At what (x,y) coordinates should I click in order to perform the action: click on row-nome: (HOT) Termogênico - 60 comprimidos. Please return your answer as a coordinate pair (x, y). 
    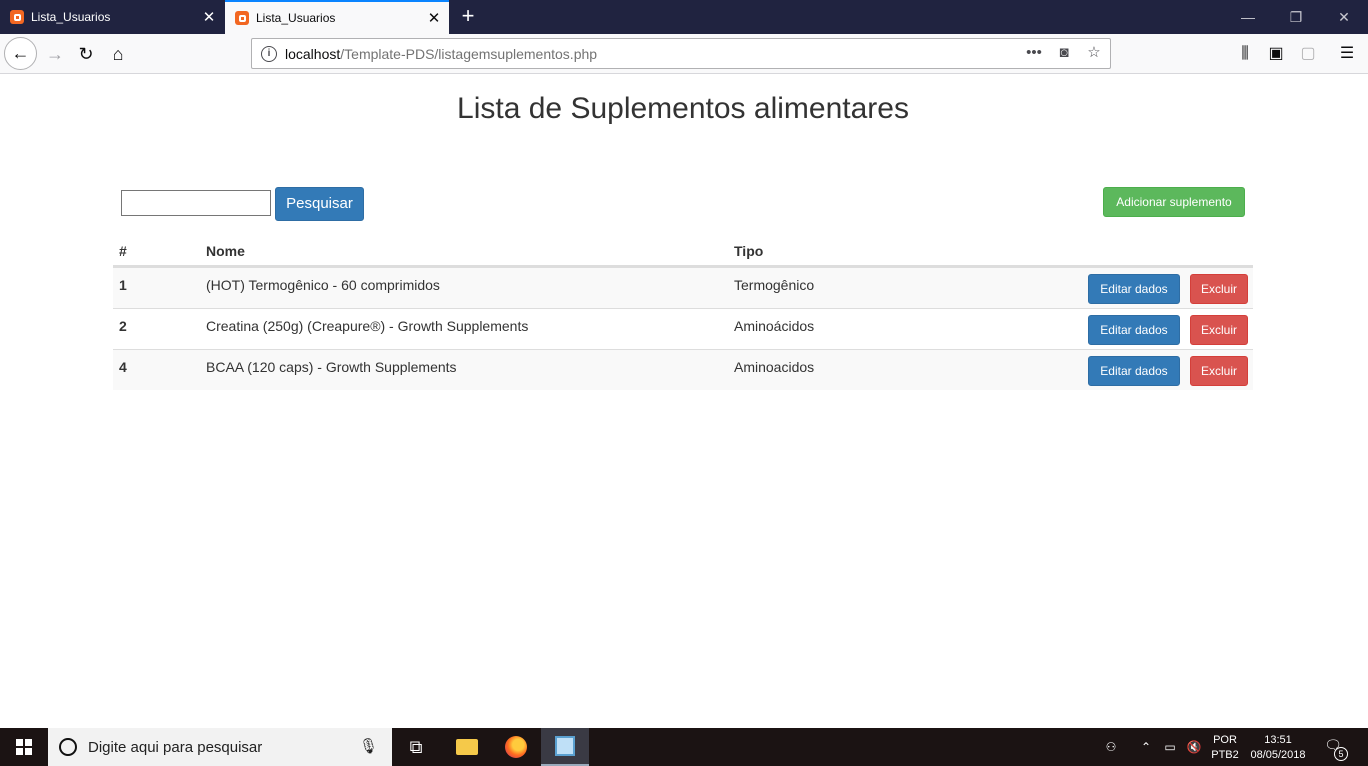
    Looking at the image, I should click on (323, 285).